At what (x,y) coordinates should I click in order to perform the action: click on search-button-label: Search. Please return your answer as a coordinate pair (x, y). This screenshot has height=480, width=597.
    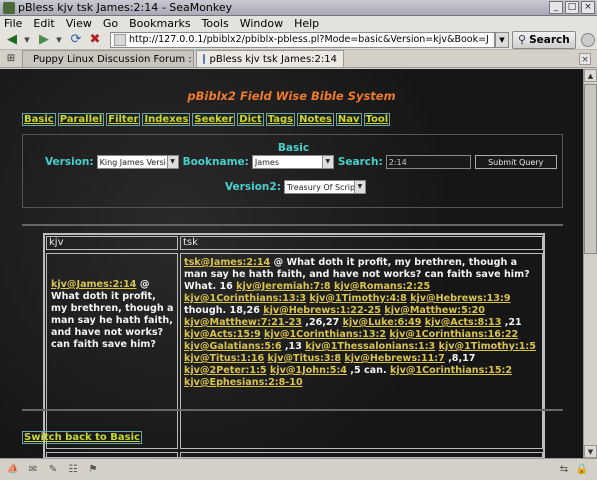
    Looking at the image, I should click on (549, 39).